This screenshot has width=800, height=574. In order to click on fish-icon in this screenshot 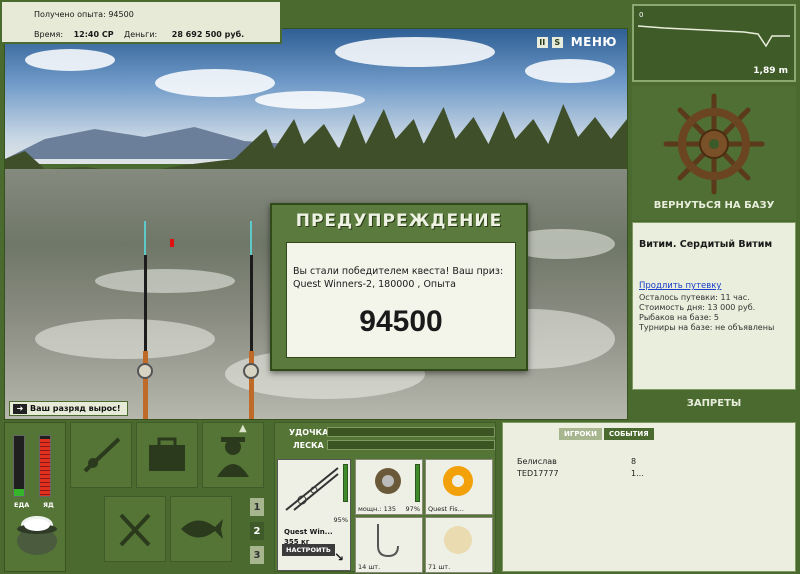, I will do `click(202, 529)`.